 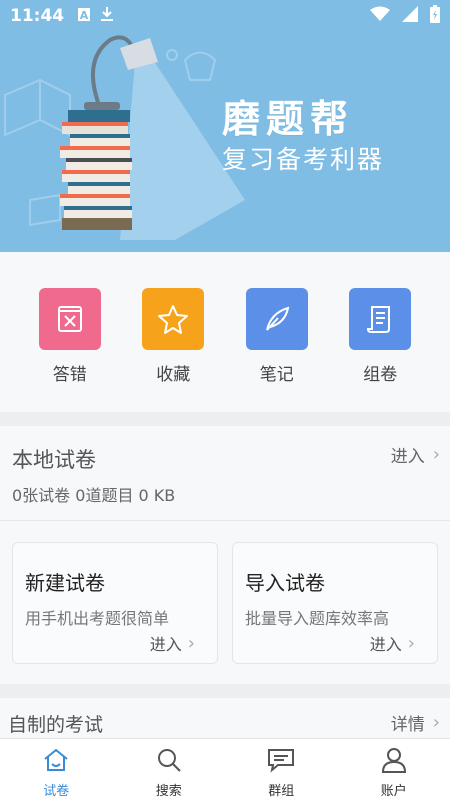 I want to click on svg-text: A, so click(x=84, y=15).